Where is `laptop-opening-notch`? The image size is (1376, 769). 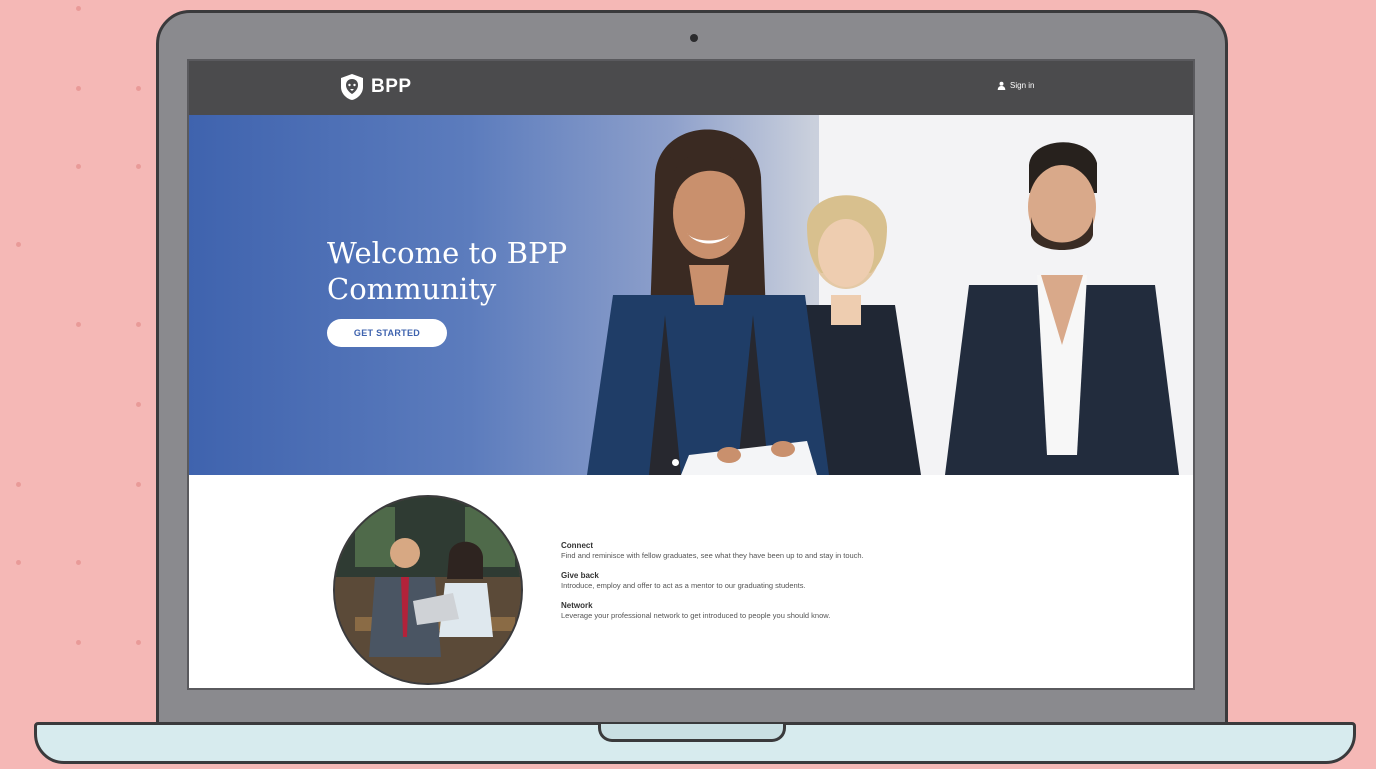
laptop-opening-notch is located at coordinates (692, 733).